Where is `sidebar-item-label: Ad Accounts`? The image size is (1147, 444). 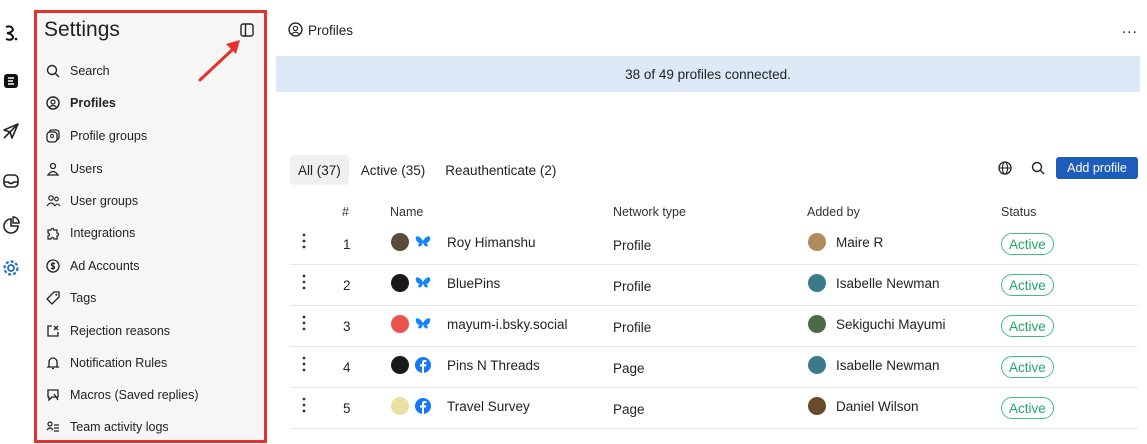 sidebar-item-label: Ad Accounts is located at coordinates (105, 266).